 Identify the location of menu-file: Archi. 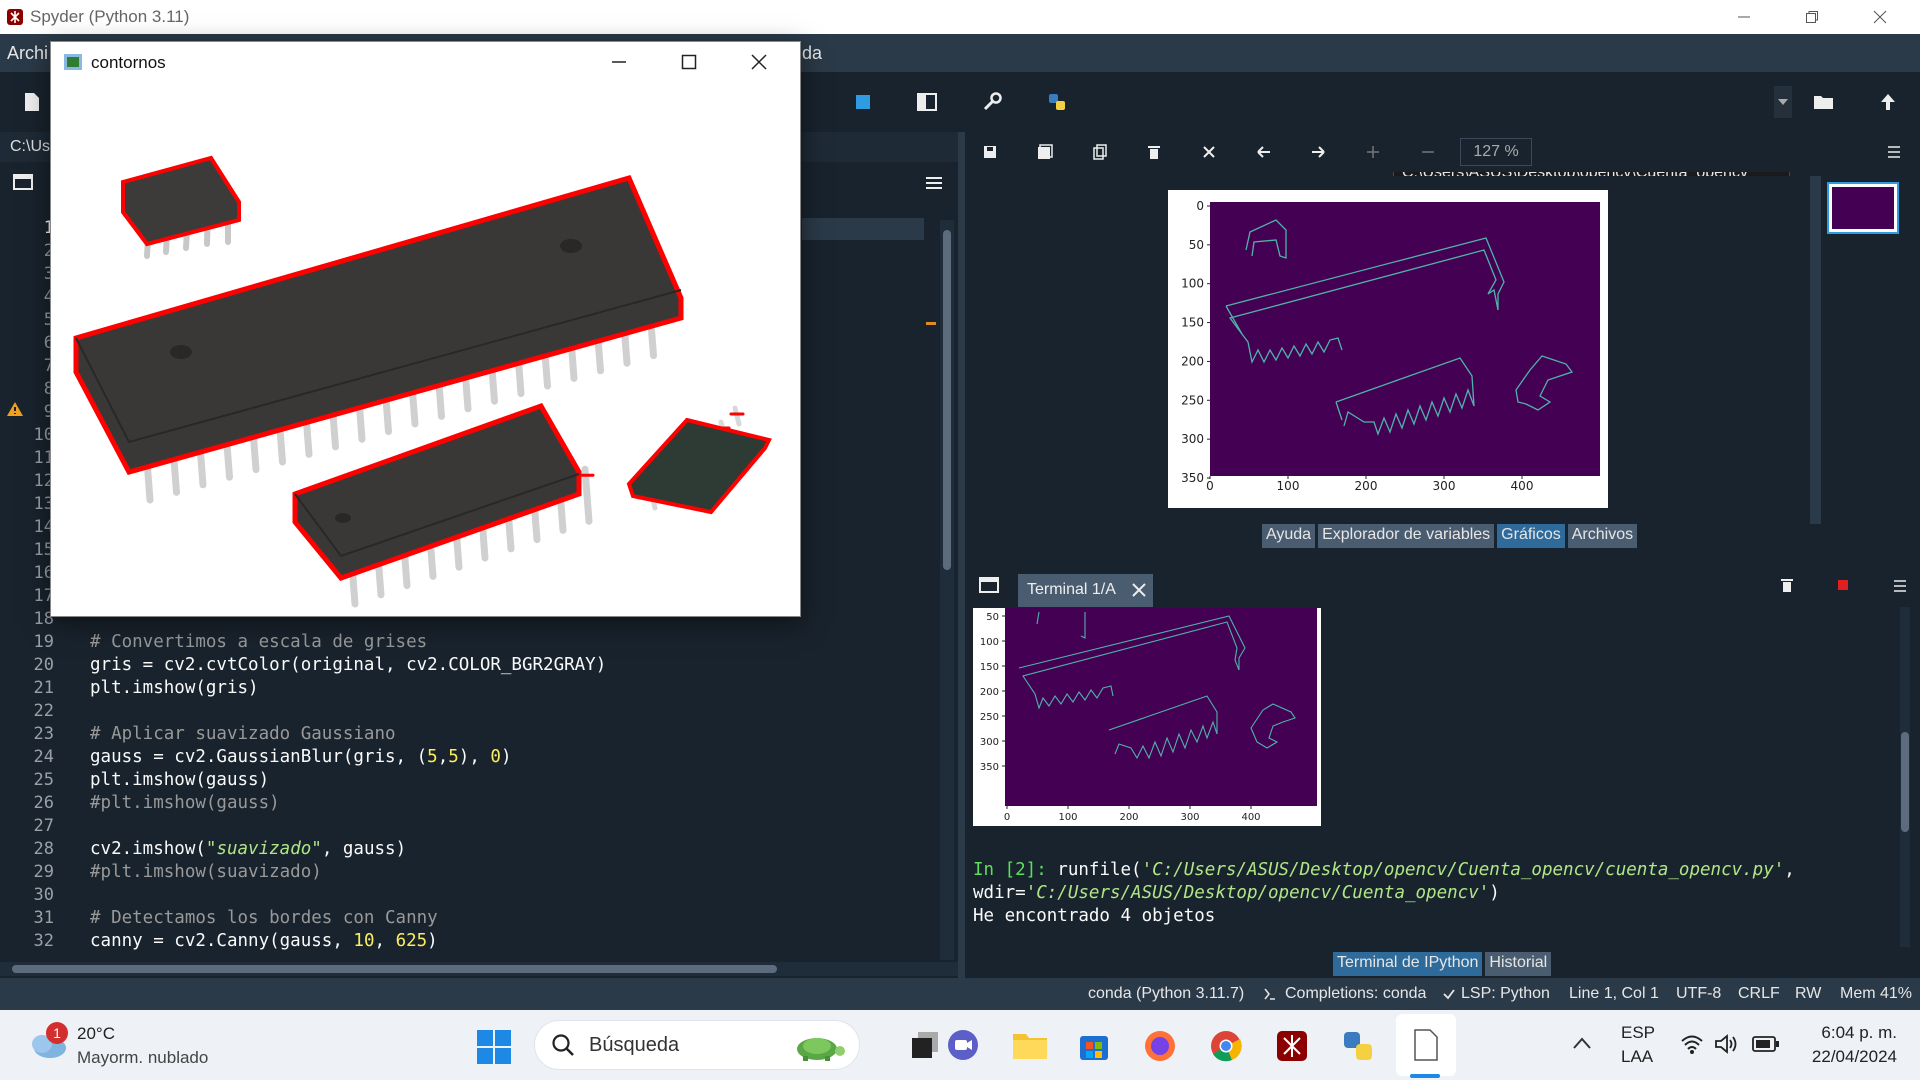
(27, 53).